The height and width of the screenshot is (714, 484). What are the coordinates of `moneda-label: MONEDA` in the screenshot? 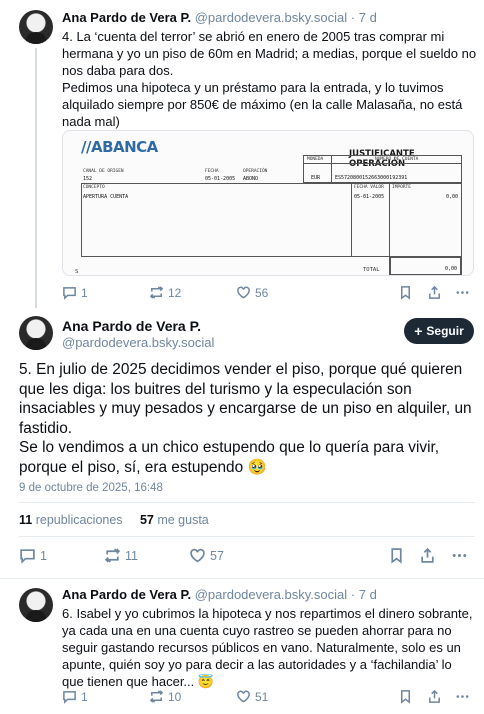 It's located at (315, 159).